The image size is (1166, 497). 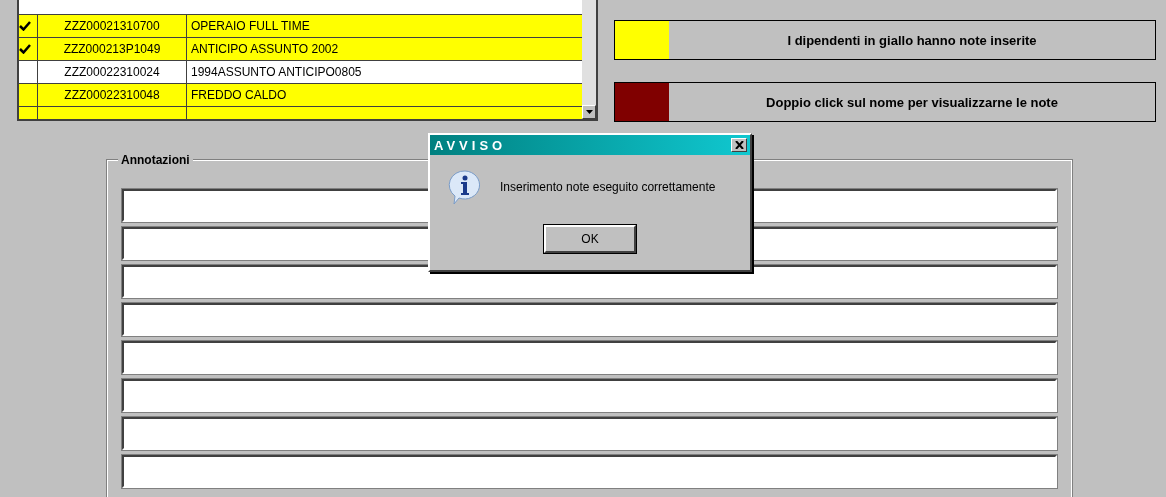 I want to click on table-cell-text: 1994ASSUNTO ANTICIPO0805, so click(x=276, y=72).